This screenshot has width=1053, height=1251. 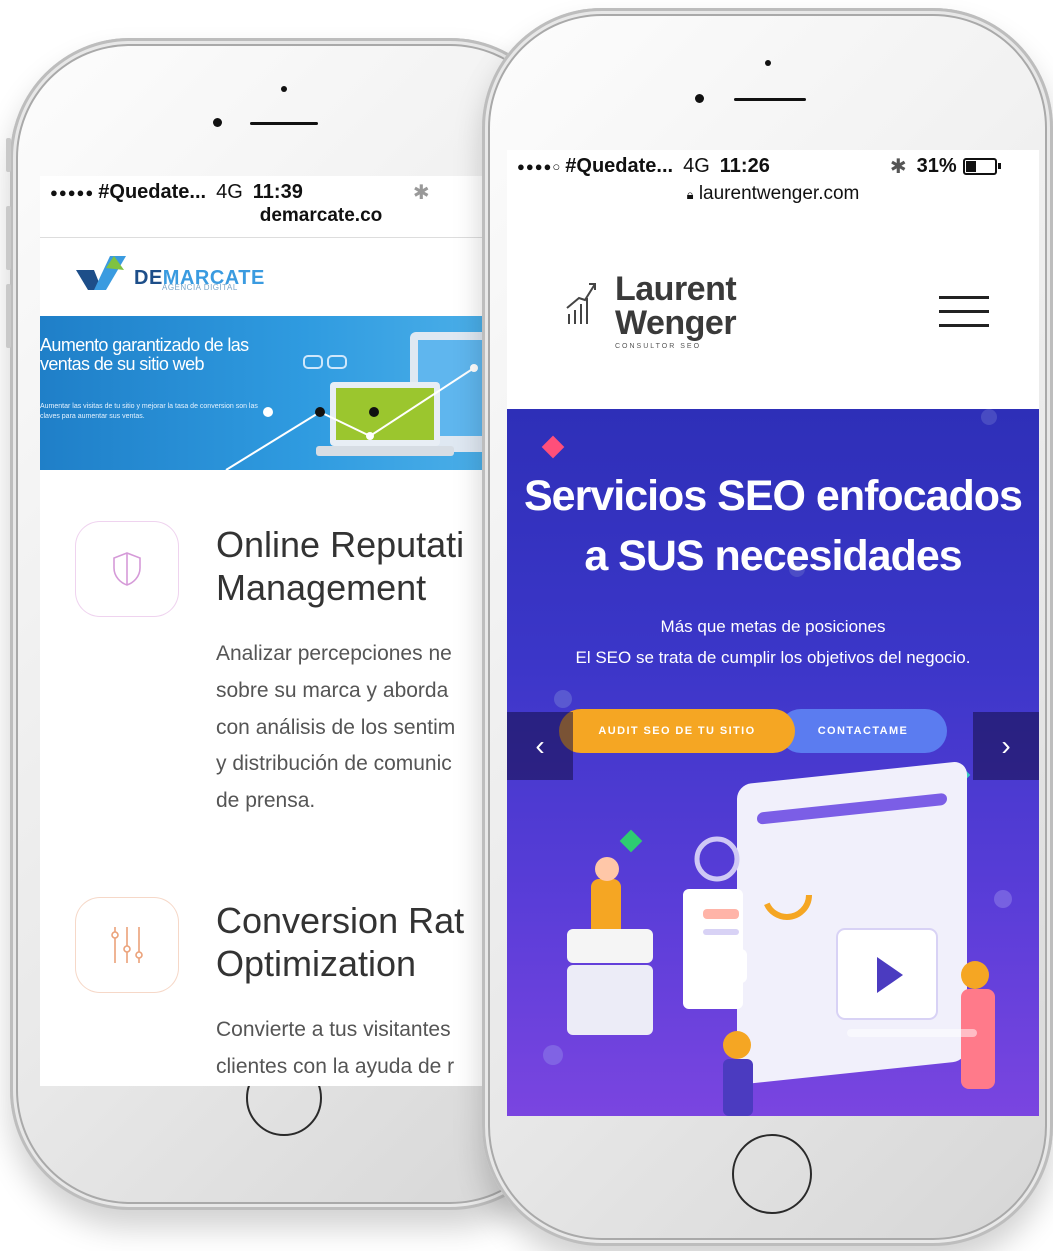 What do you see at coordinates (334, 763) in the screenshot?
I see `service-desc-line: y distribución de comunic` at bounding box center [334, 763].